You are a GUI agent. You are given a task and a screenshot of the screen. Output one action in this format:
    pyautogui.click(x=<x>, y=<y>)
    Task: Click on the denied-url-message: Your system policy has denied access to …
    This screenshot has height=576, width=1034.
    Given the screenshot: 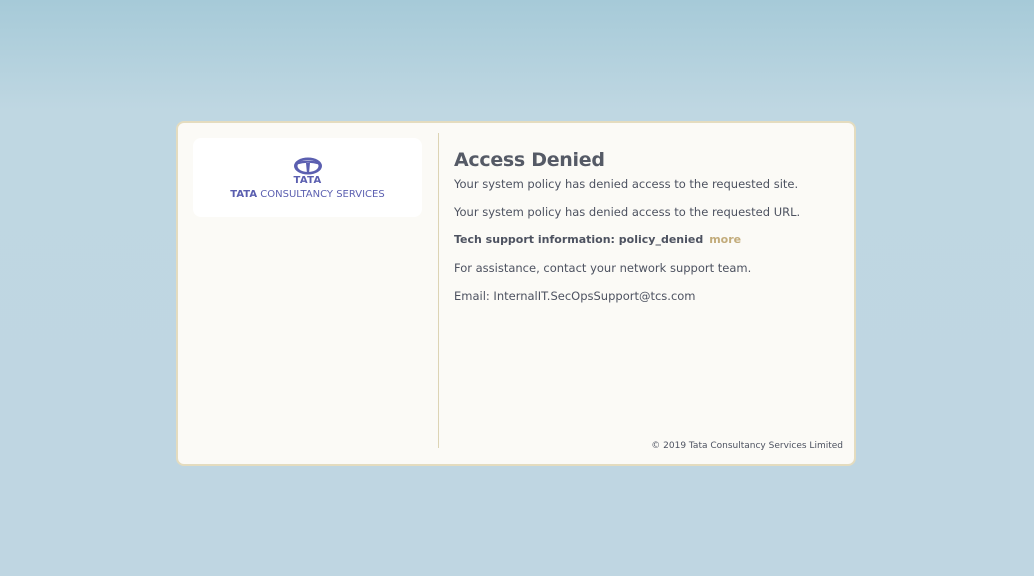 What is the action you would take?
    pyautogui.click(x=627, y=212)
    